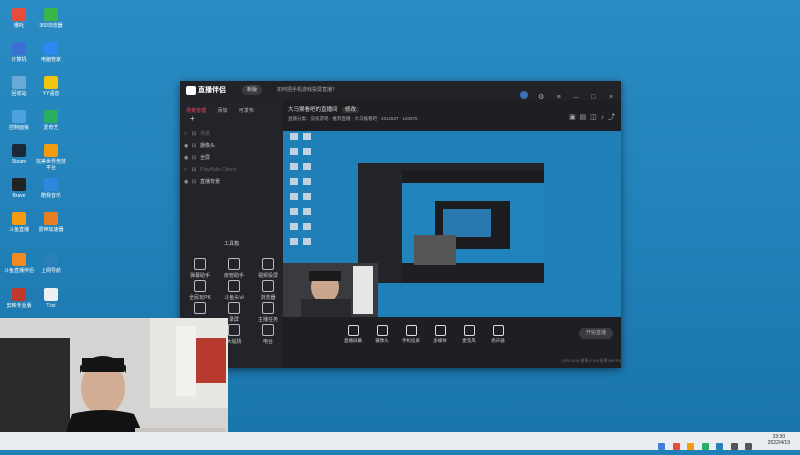 This screenshot has height=455, width=800. Describe the element at coordinates (324, 109) in the screenshot. I see `room-title: 大马猴看吧的直播间 修改` at that location.